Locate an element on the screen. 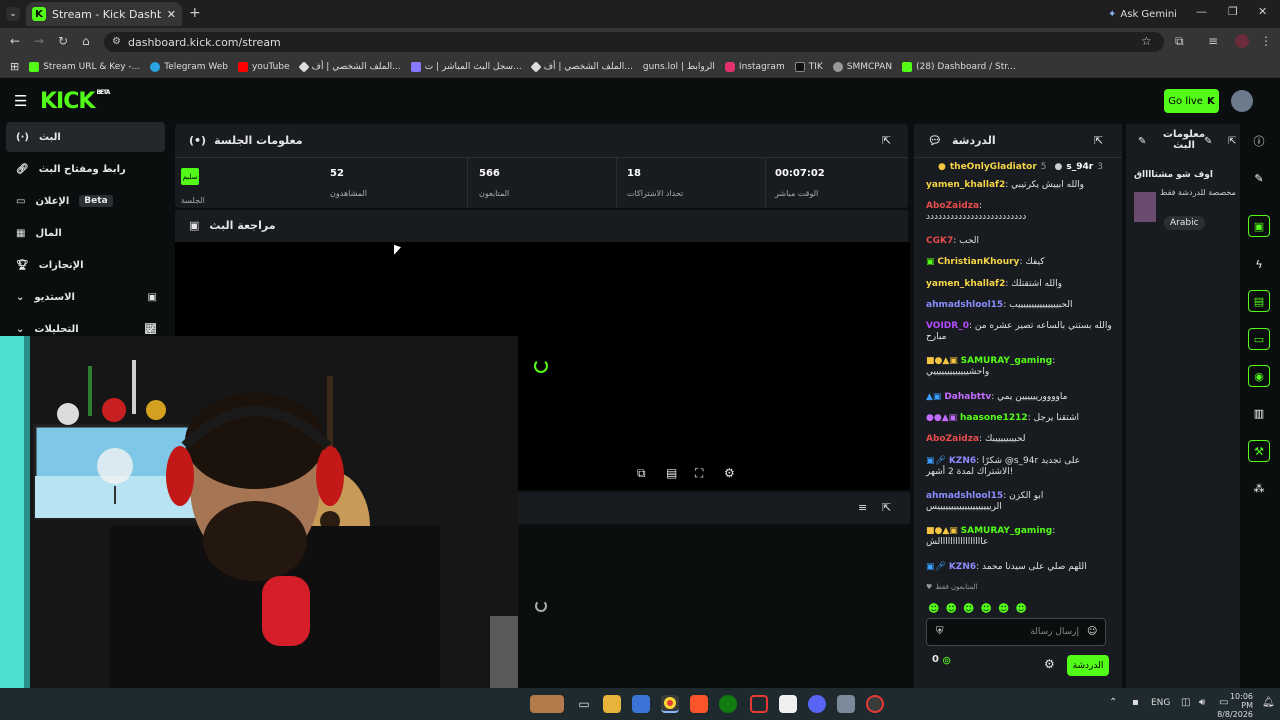  network-icon: ◫ is located at coordinates (1185, 702).